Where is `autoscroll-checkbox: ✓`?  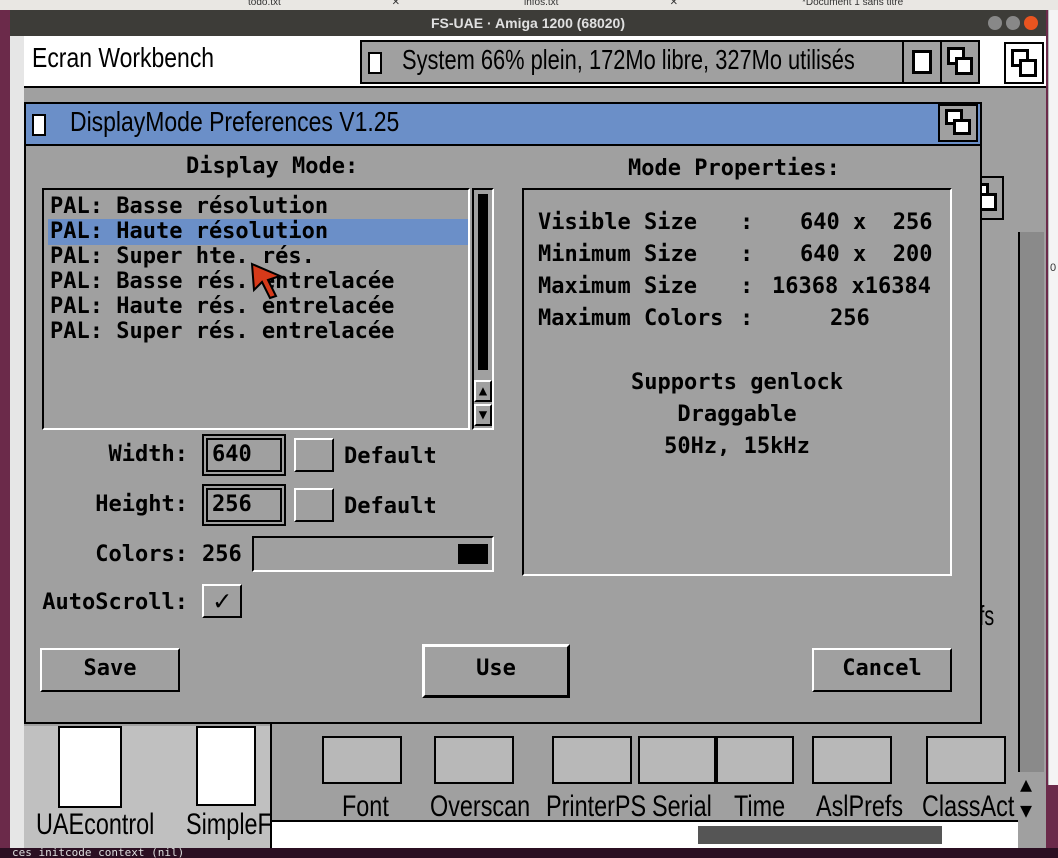 autoscroll-checkbox: ✓ is located at coordinates (222, 601).